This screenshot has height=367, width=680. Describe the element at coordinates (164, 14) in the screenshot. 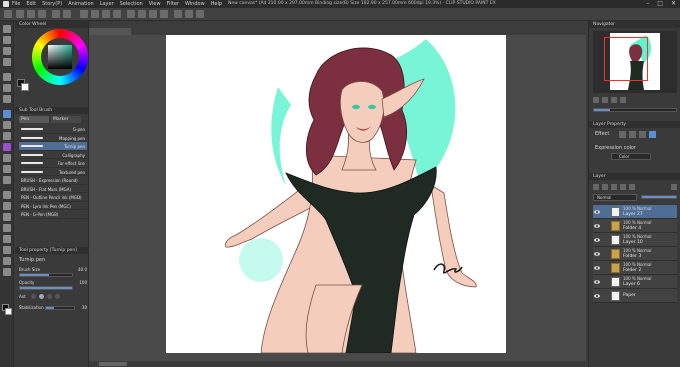

I see `show-selection-icon` at that location.